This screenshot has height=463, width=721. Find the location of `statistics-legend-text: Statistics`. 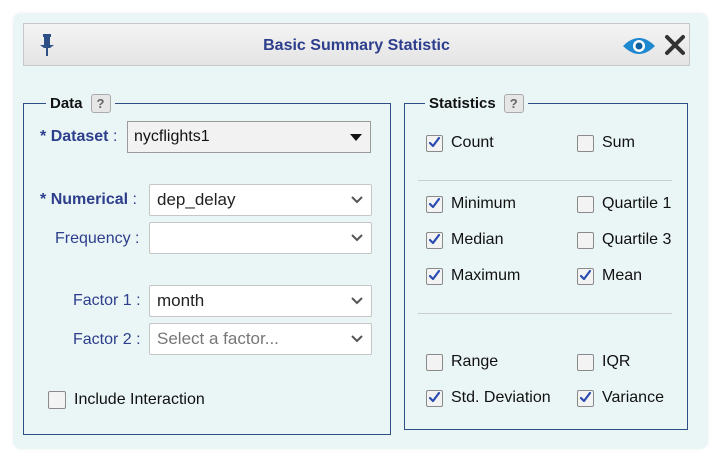

statistics-legend-text: Statistics is located at coordinates (462, 103).